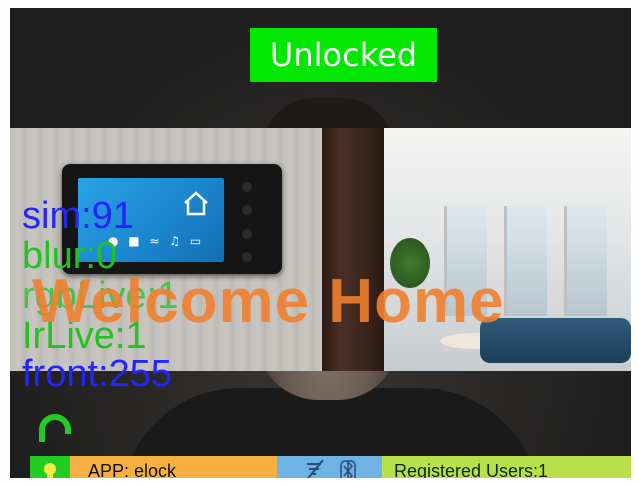 The image size is (639, 485). What do you see at coordinates (268, 301) in the screenshot?
I see `welcome-home-banner: Welcome Home` at bounding box center [268, 301].